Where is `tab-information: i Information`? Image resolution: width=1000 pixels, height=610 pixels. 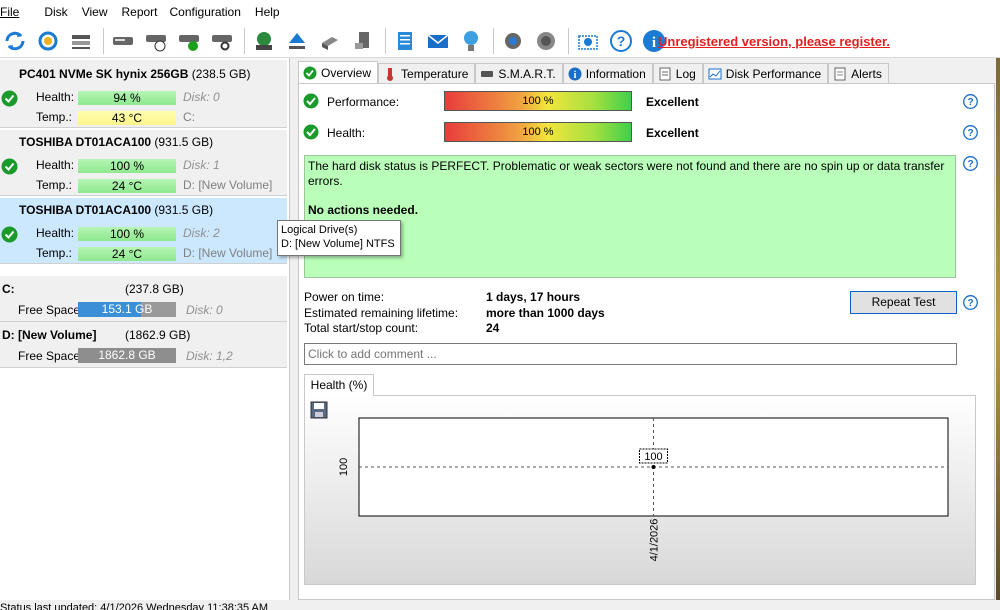
tab-information: i Information is located at coordinates (607, 73).